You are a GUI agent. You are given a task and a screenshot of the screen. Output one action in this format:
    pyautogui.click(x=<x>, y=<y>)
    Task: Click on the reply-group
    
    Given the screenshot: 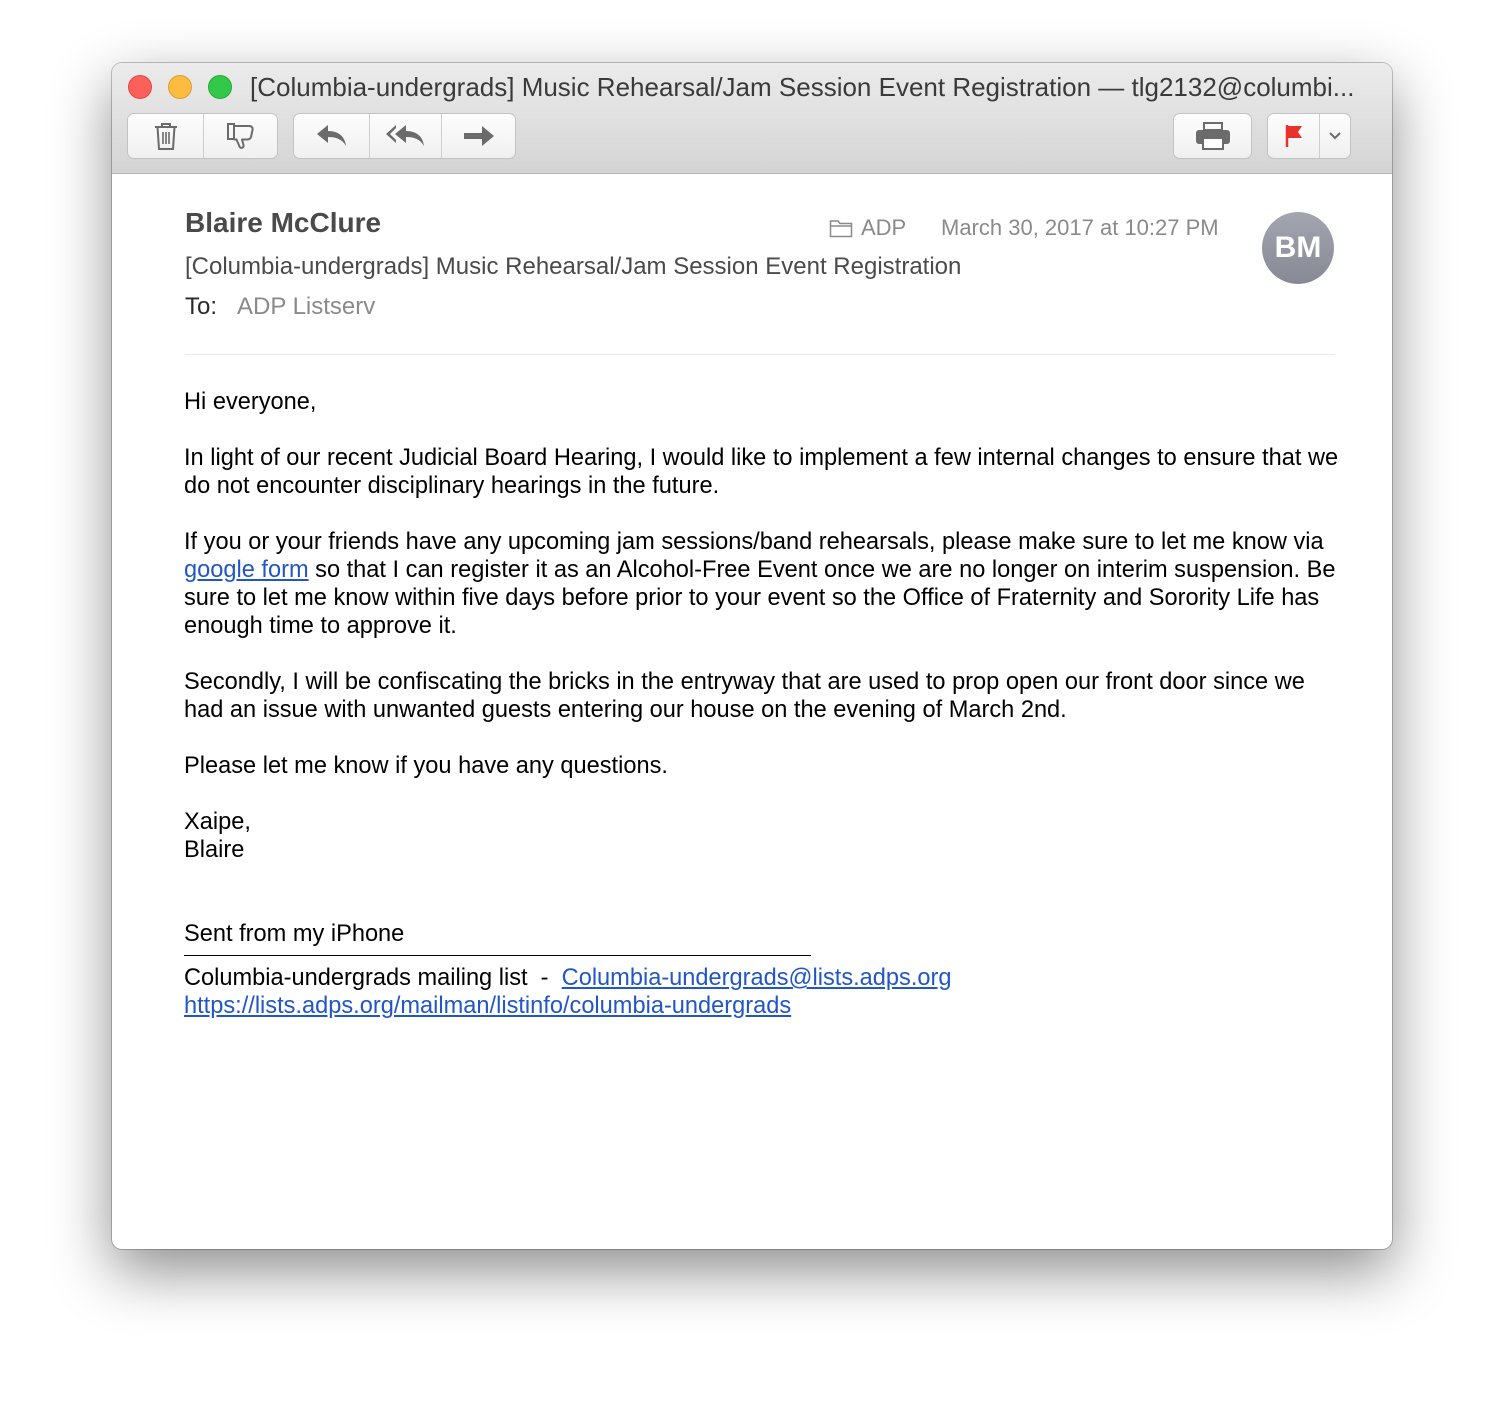 What is the action you would take?
    pyautogui.click(x=404, y=136)
    